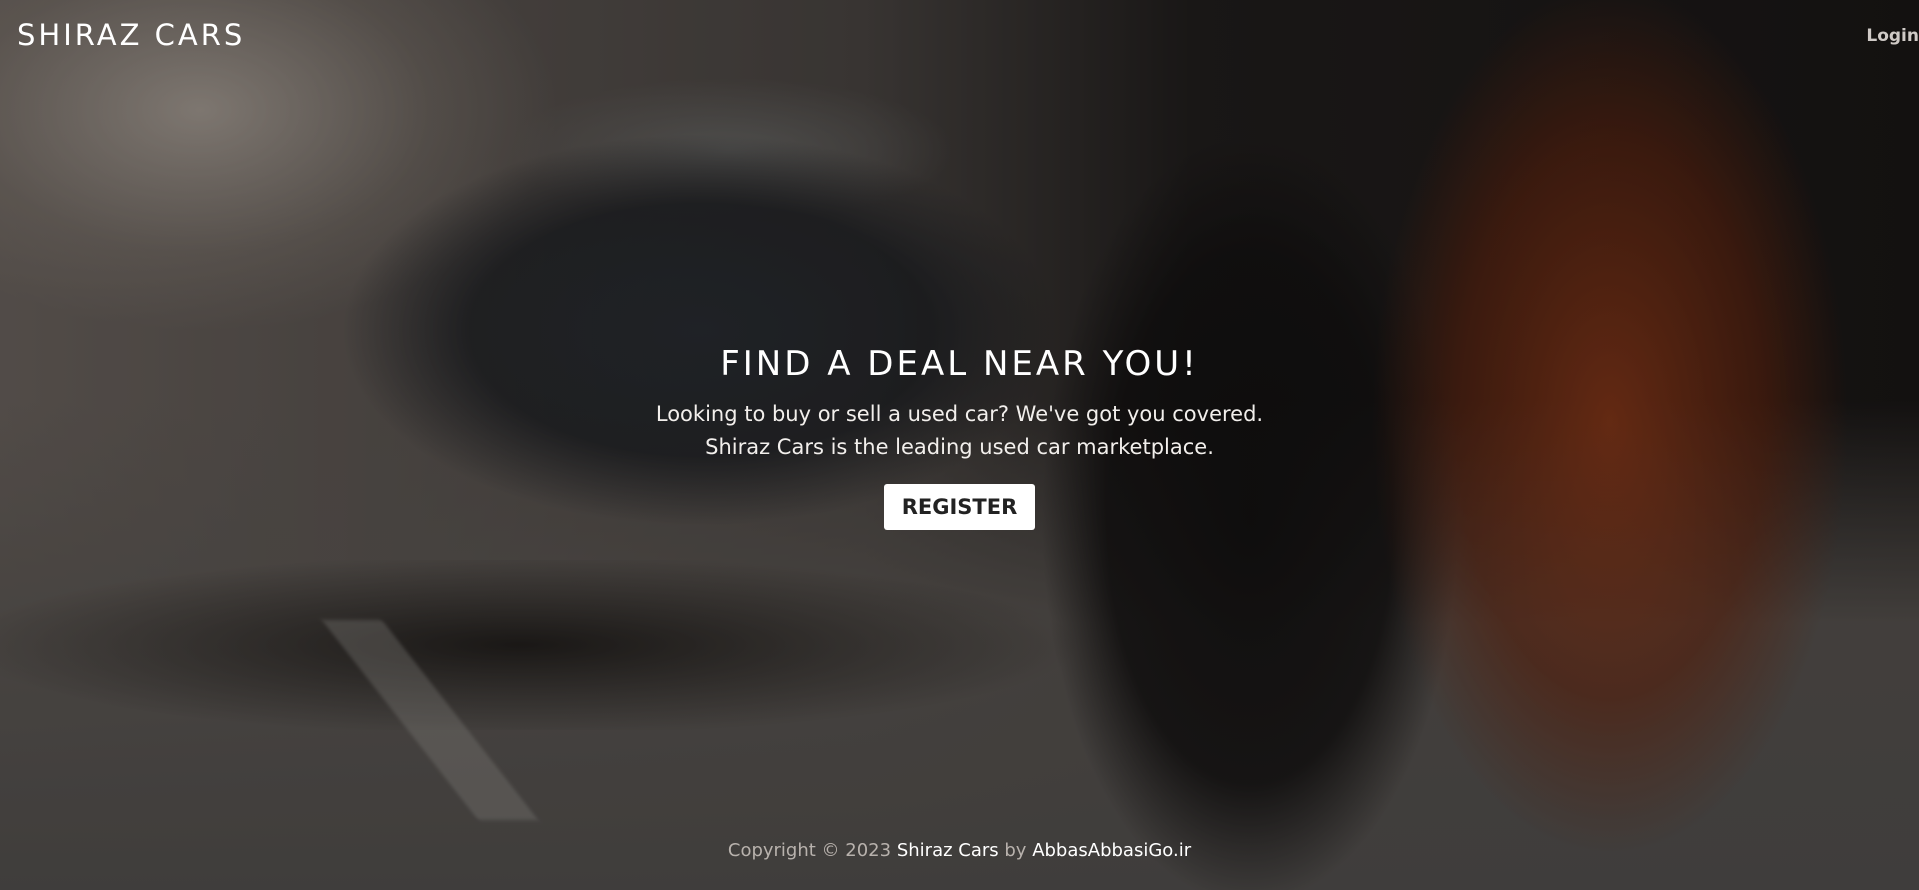 This screenshot has width=1919, height=890. What do you see at coordinates (1111, 850) in the screenshot?
I see `footer-author-link: AbbasAbbasiGo.ir` at bounding box center [1111, 850].